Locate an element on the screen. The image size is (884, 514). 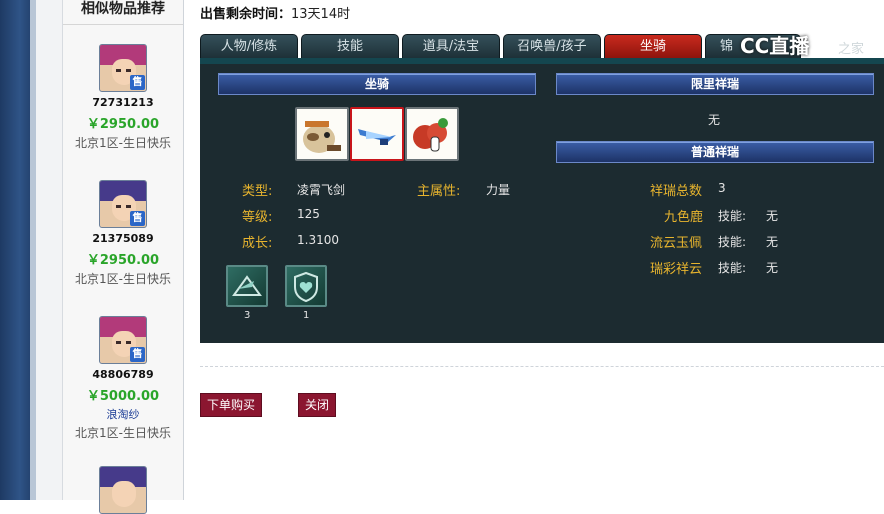
sell-time: 出售剩余时间：13天14时 is located at coordinates (275, 12).